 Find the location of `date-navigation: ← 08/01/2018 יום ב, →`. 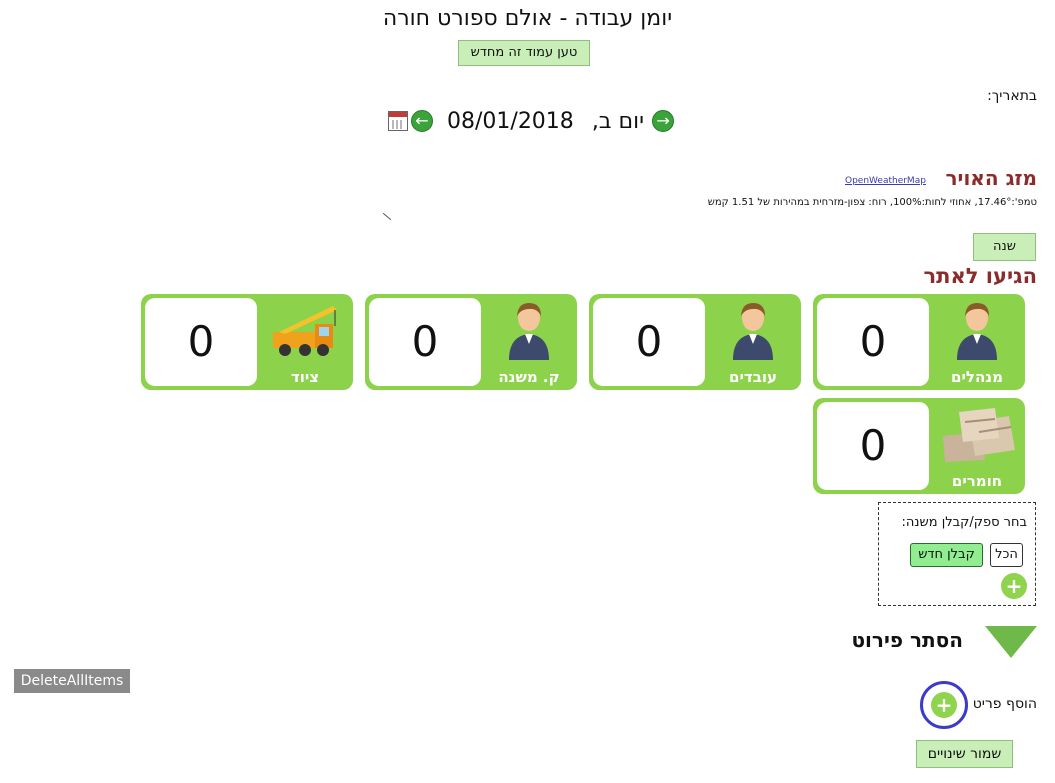

date-navigation: ← 08/01/2018 יום ב, → is located at coordinates (531, 121).